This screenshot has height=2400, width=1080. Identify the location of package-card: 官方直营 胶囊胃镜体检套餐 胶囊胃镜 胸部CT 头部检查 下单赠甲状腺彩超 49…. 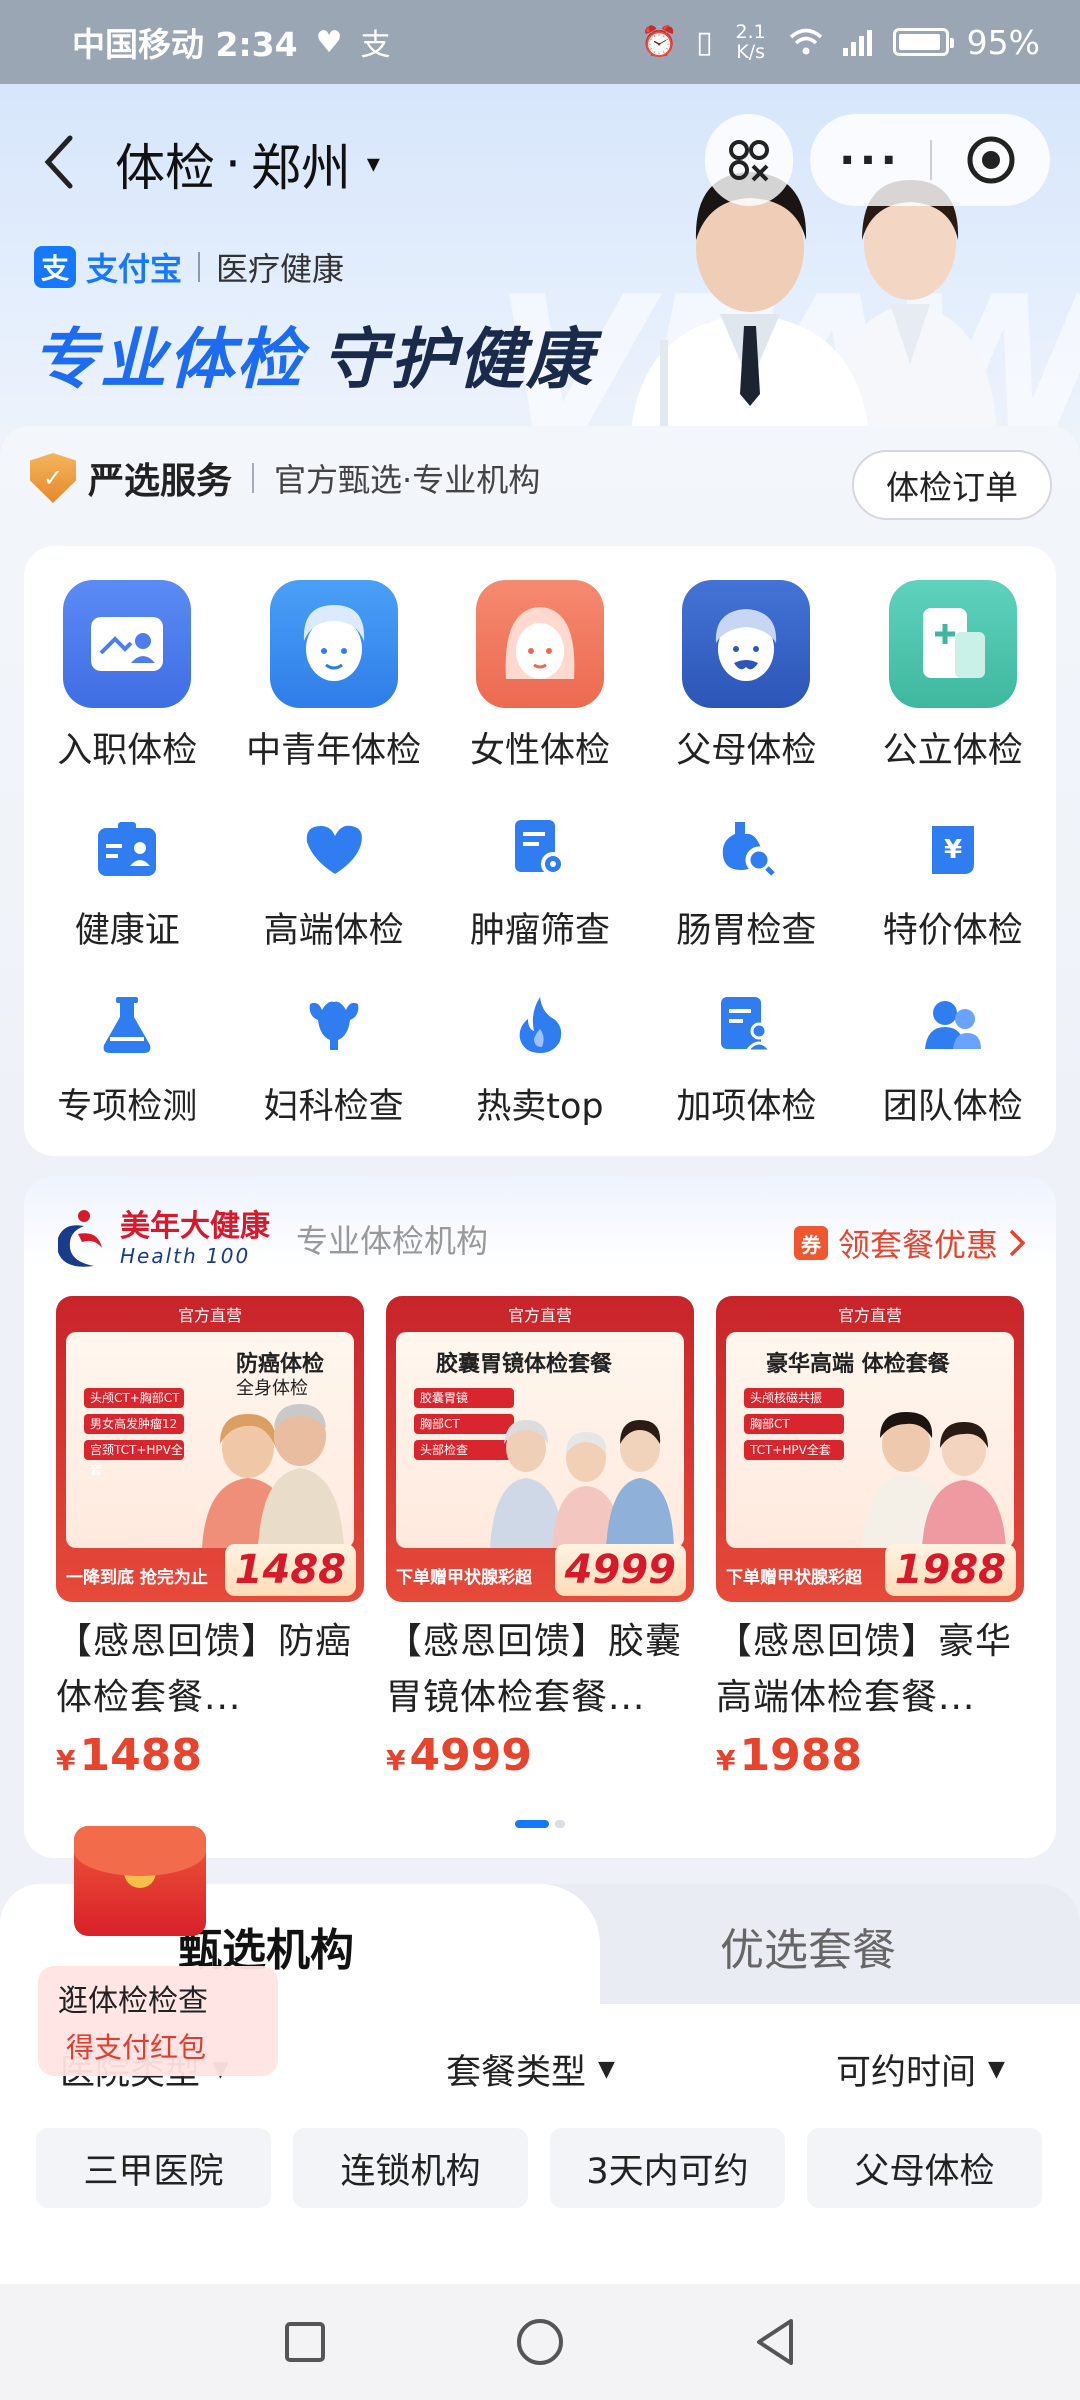
(540, 1538).